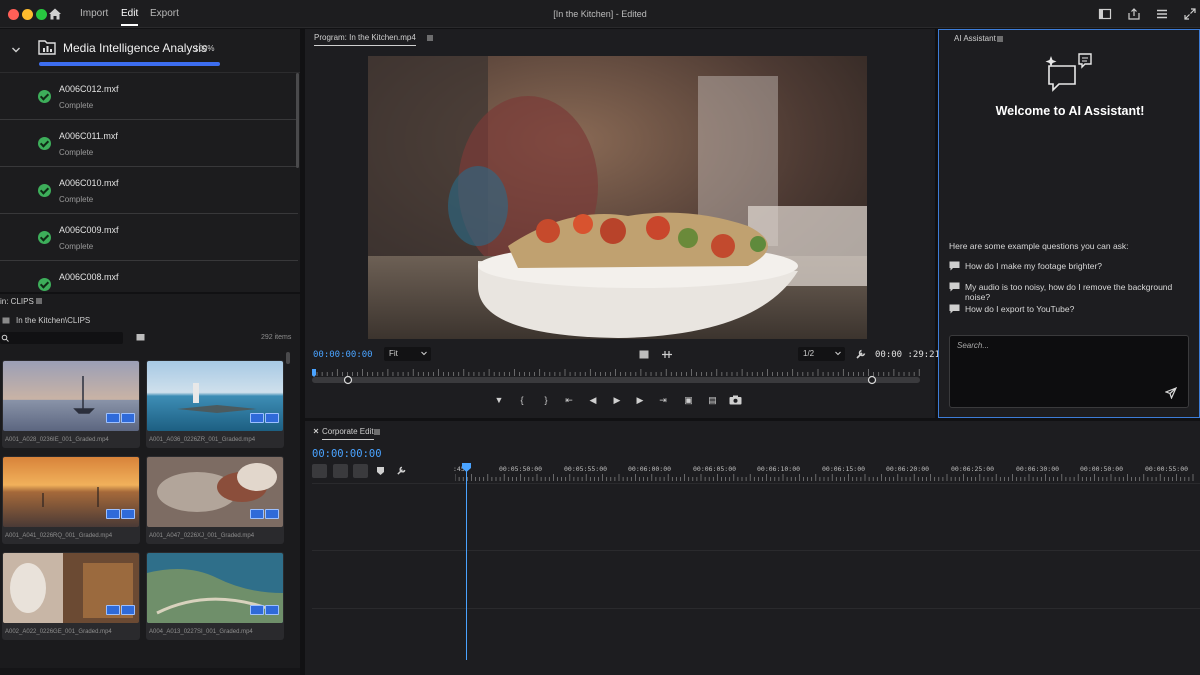  What do you see at coordinates (71, 596) in the screenshot?
I see `clip-thumbnail: A002_A022_0226GE_001_Graded.mp4` at bounding box center [71, 596].